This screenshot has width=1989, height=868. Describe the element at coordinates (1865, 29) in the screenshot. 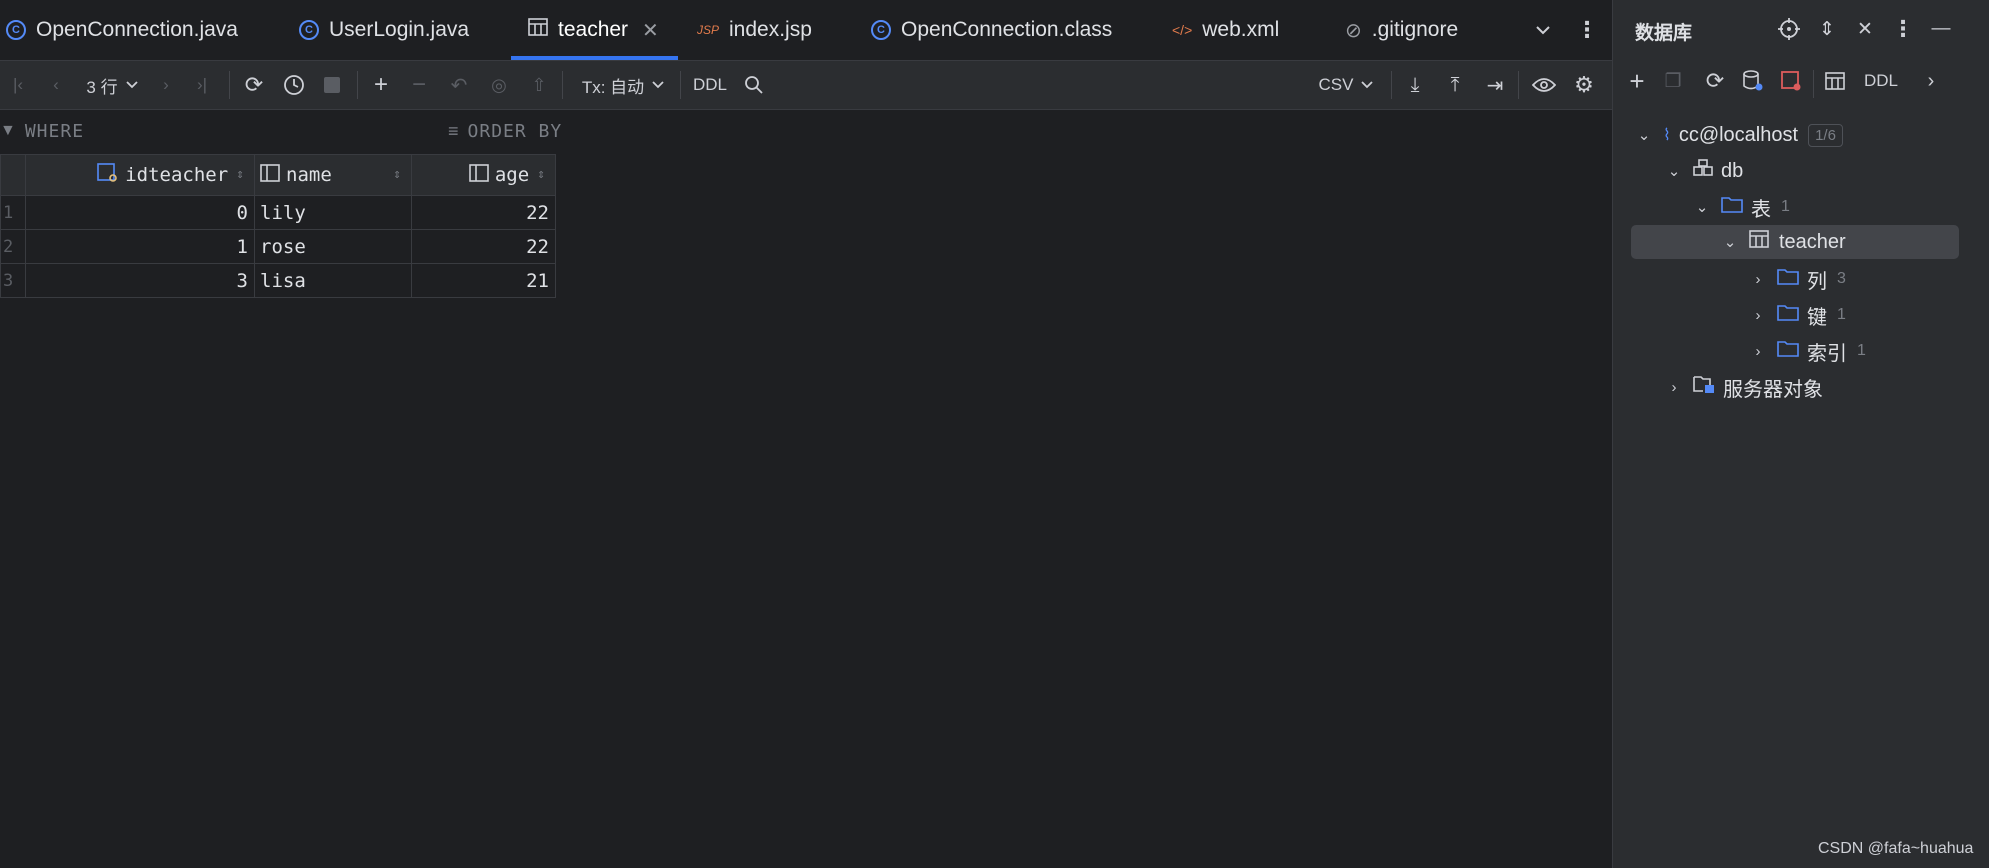

I see `collapse-all-icon: ✕` at that location.